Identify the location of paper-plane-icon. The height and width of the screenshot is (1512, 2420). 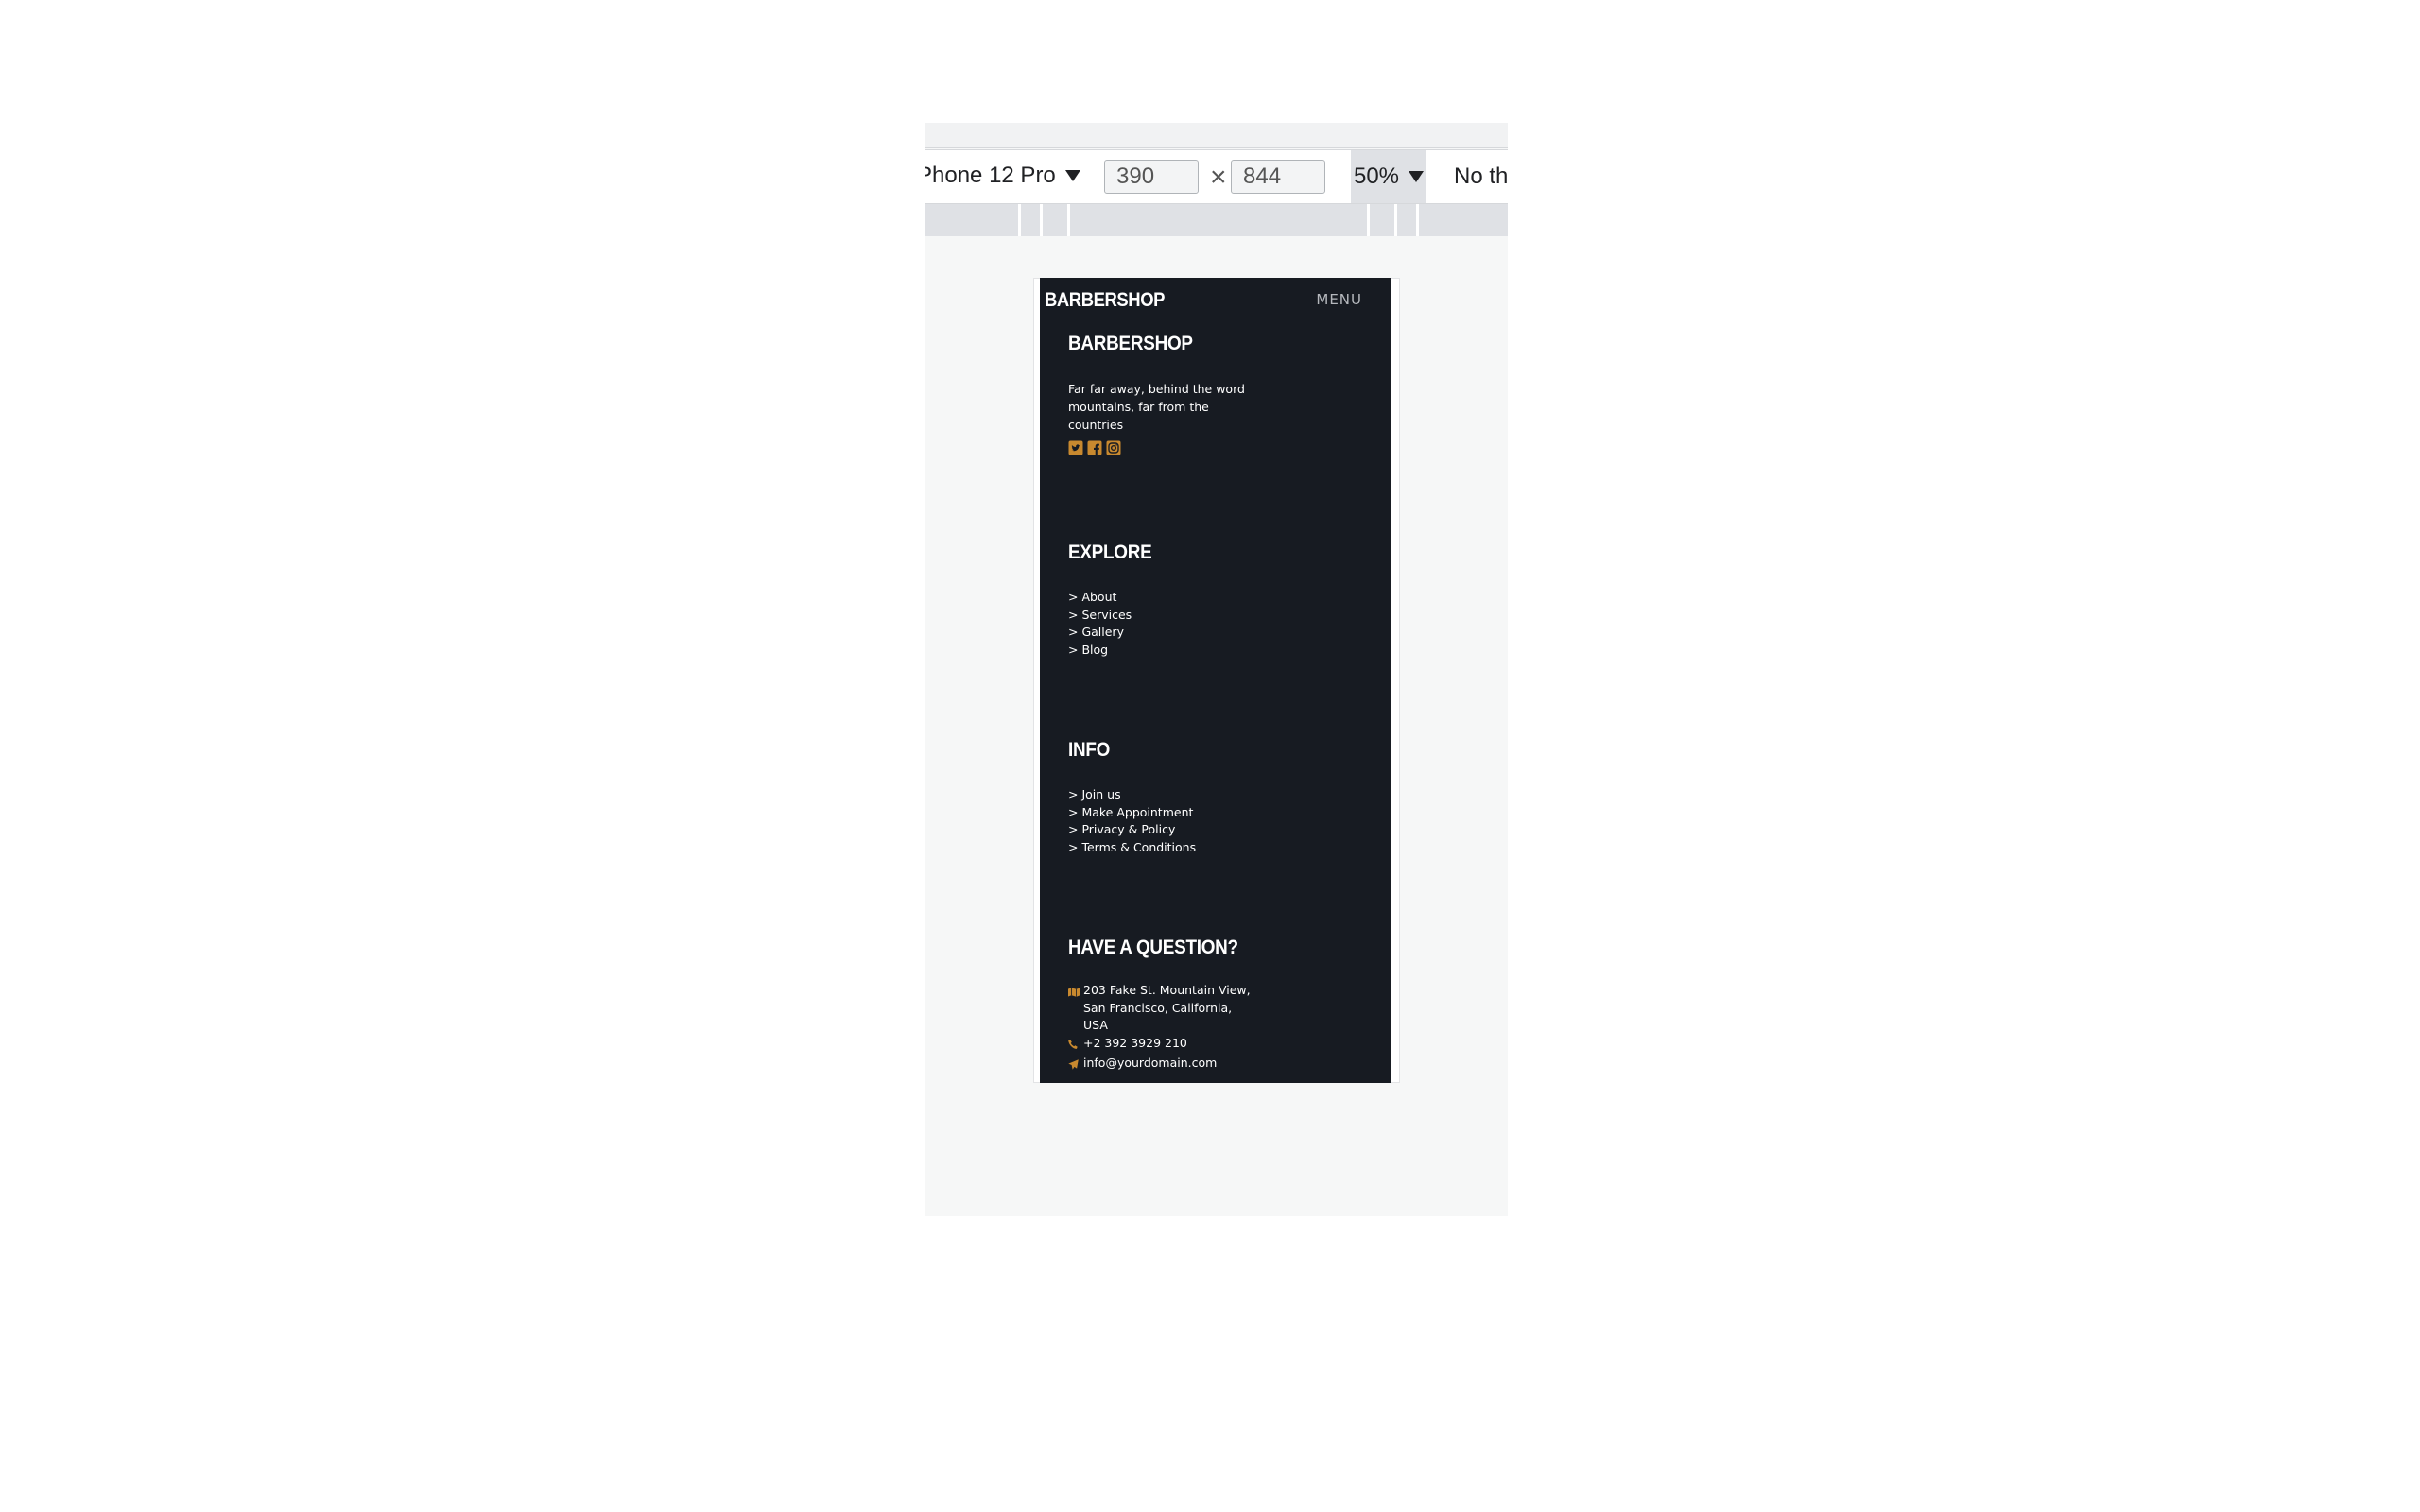
(1074, 1065).